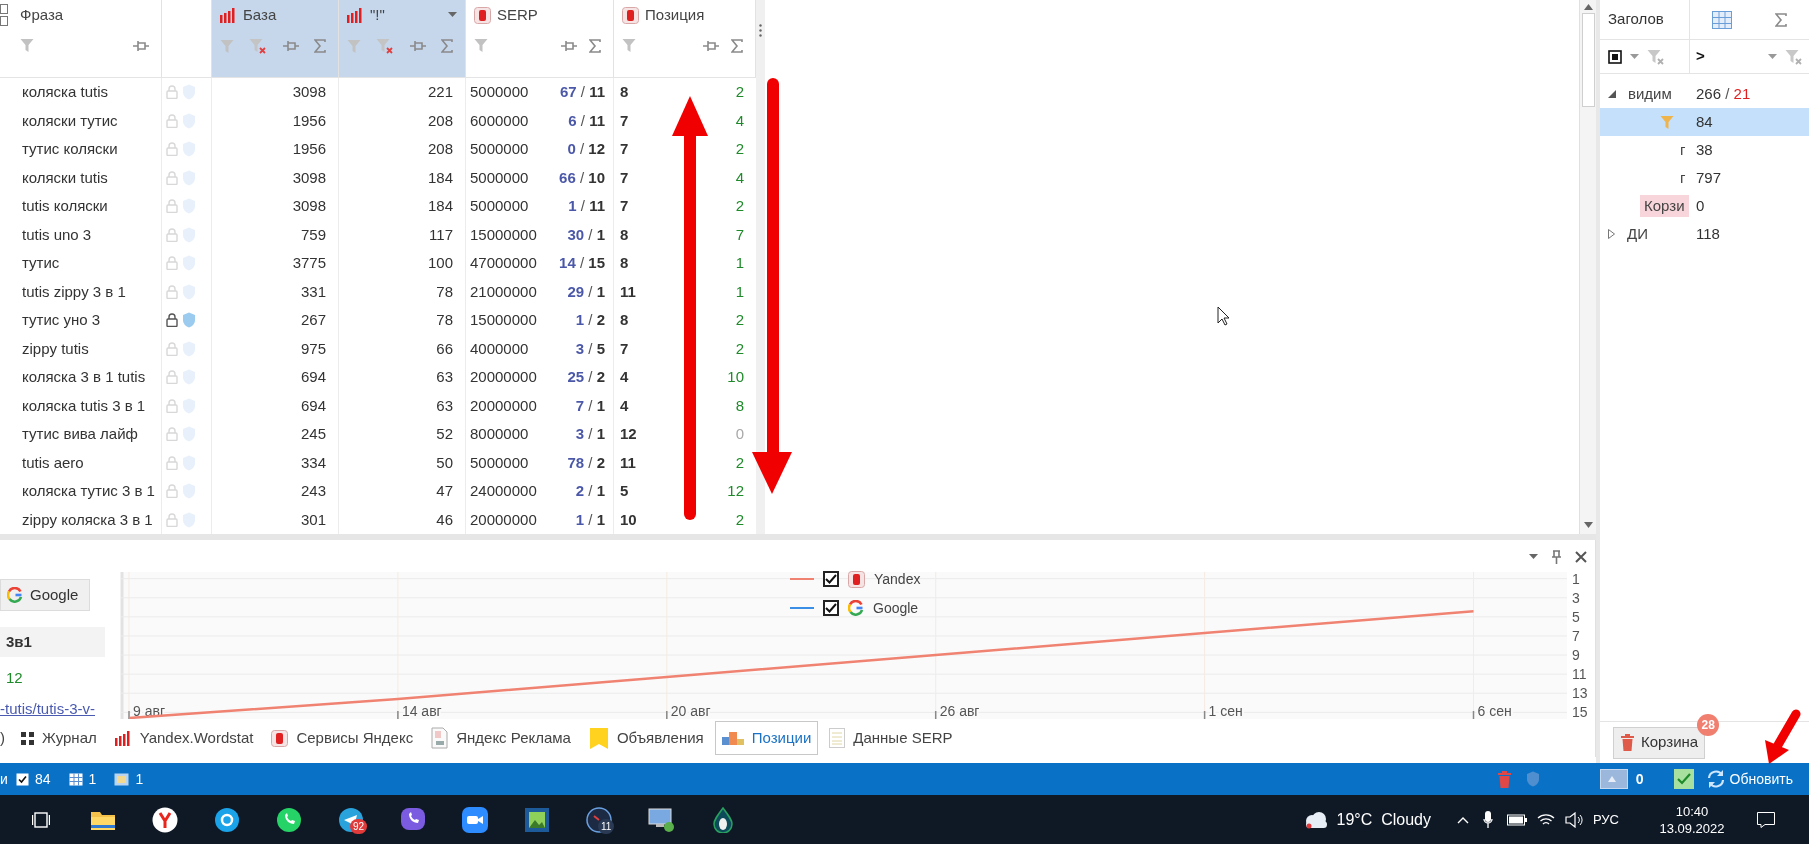  What do you see at coordinates (624, 263) in the screenshot?
I see `table-cell-text: 8` at bounding box center [624, 263].